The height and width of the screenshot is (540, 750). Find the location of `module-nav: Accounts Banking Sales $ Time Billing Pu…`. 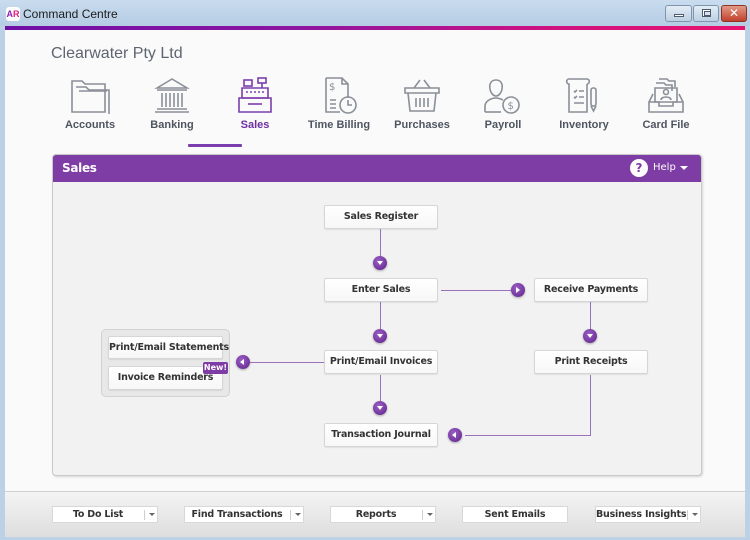

module-nav: Accounts Banking Sales $ Time Billing Pu… is located at coordinates (385, 113).